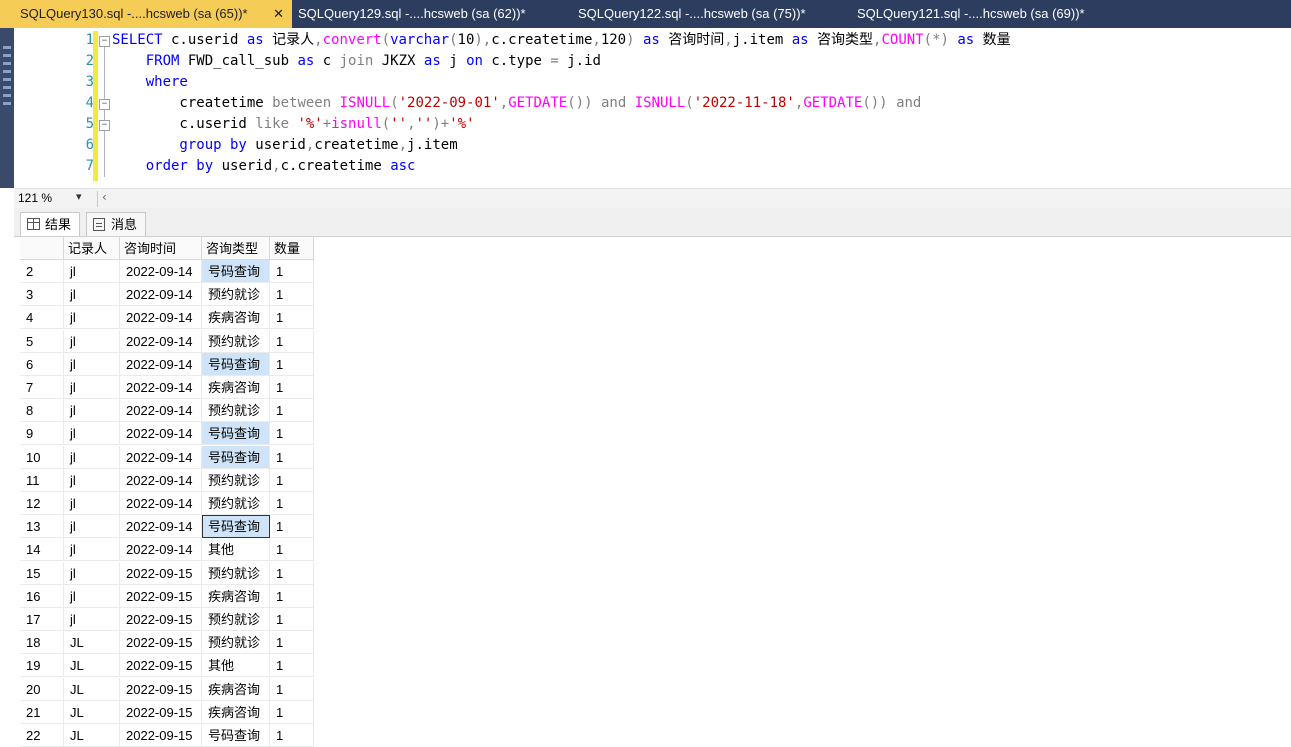 The height and width of the screenshot is (747, 1291). Describe the element at coordinates (293, 124) in the screenshot. I see `code-line: c.userid like '%'+isnull('','')+'%'` at that location.